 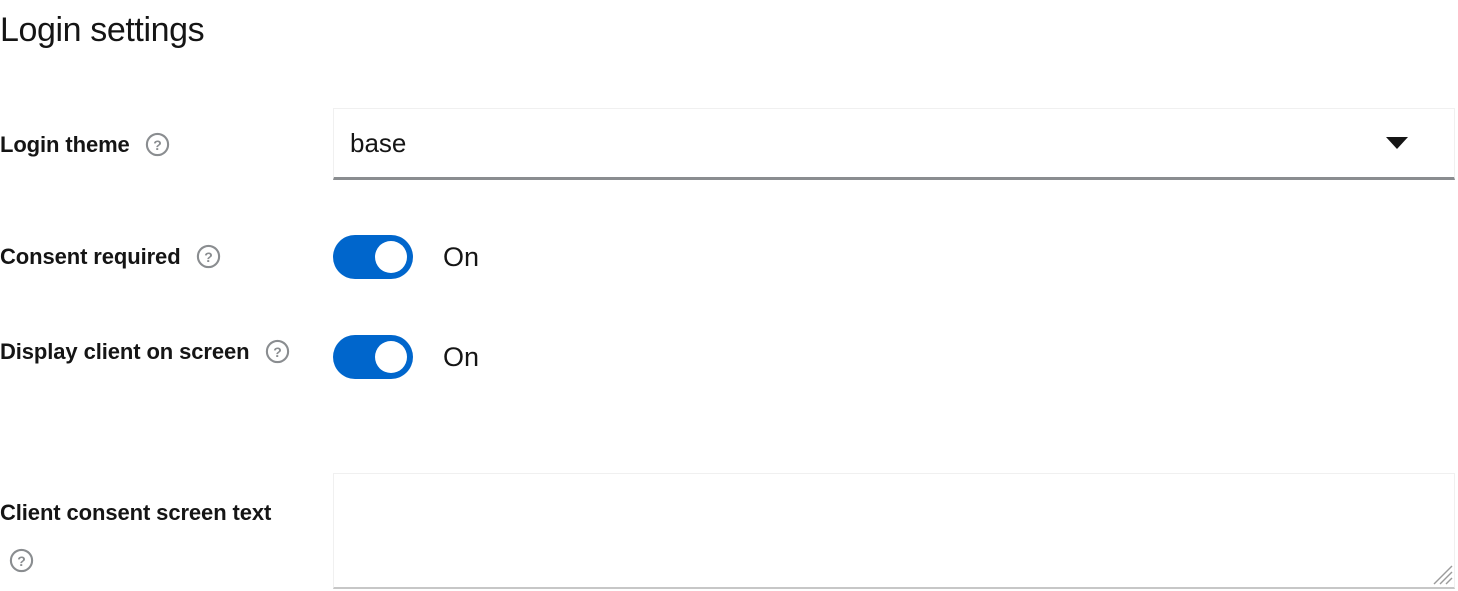 I want to click on help-icon-login-theme: ?, so click(x=157, y=144).